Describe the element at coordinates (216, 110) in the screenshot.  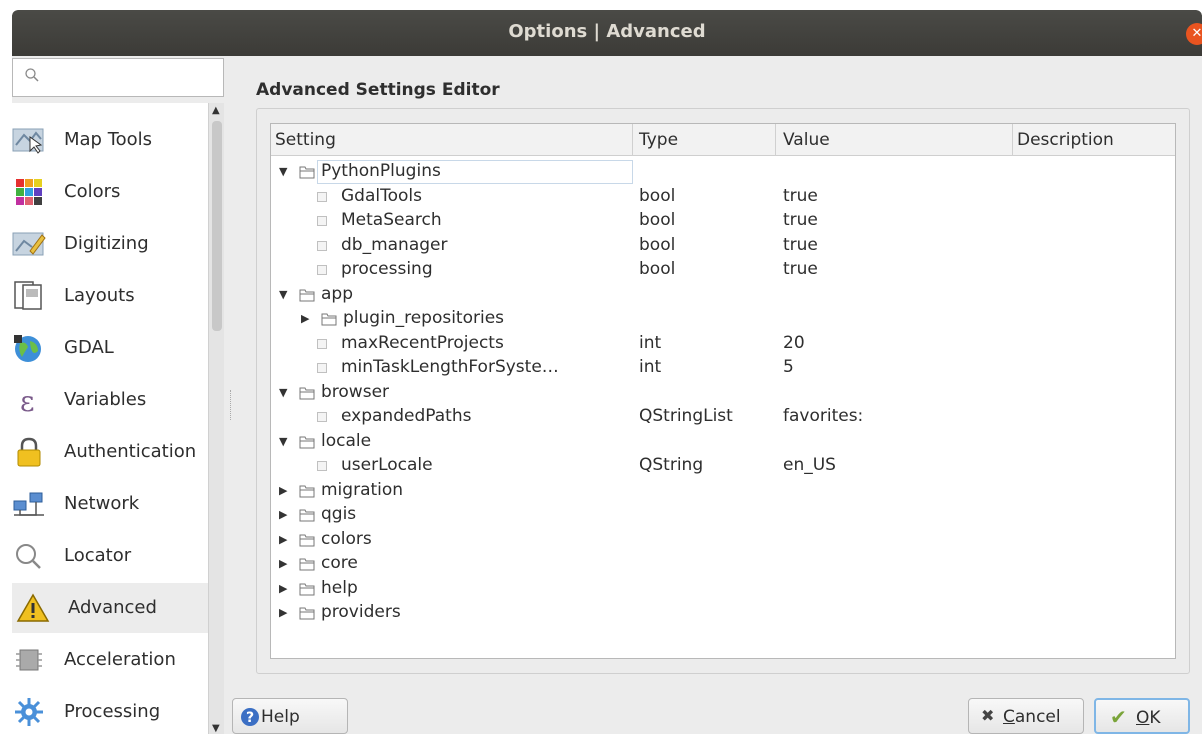
I see `scroll-up-arrow-icon: ▲` at that location.